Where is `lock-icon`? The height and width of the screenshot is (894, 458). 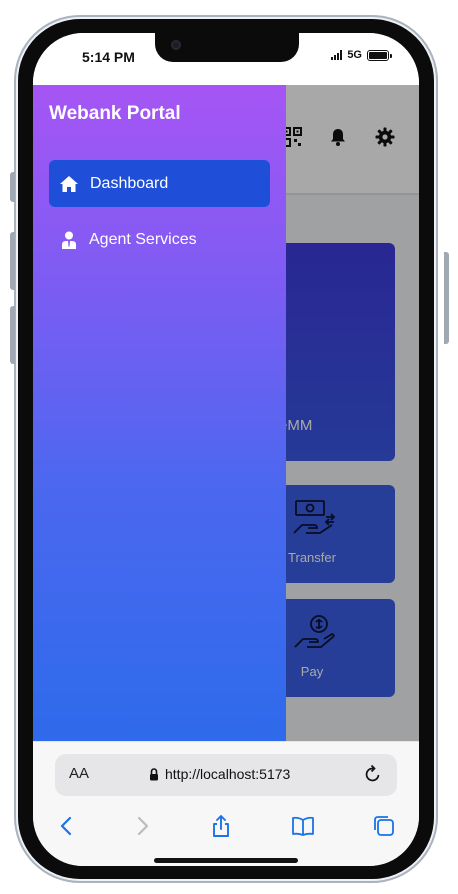
lock-icon is located at coordinates (154, 773).